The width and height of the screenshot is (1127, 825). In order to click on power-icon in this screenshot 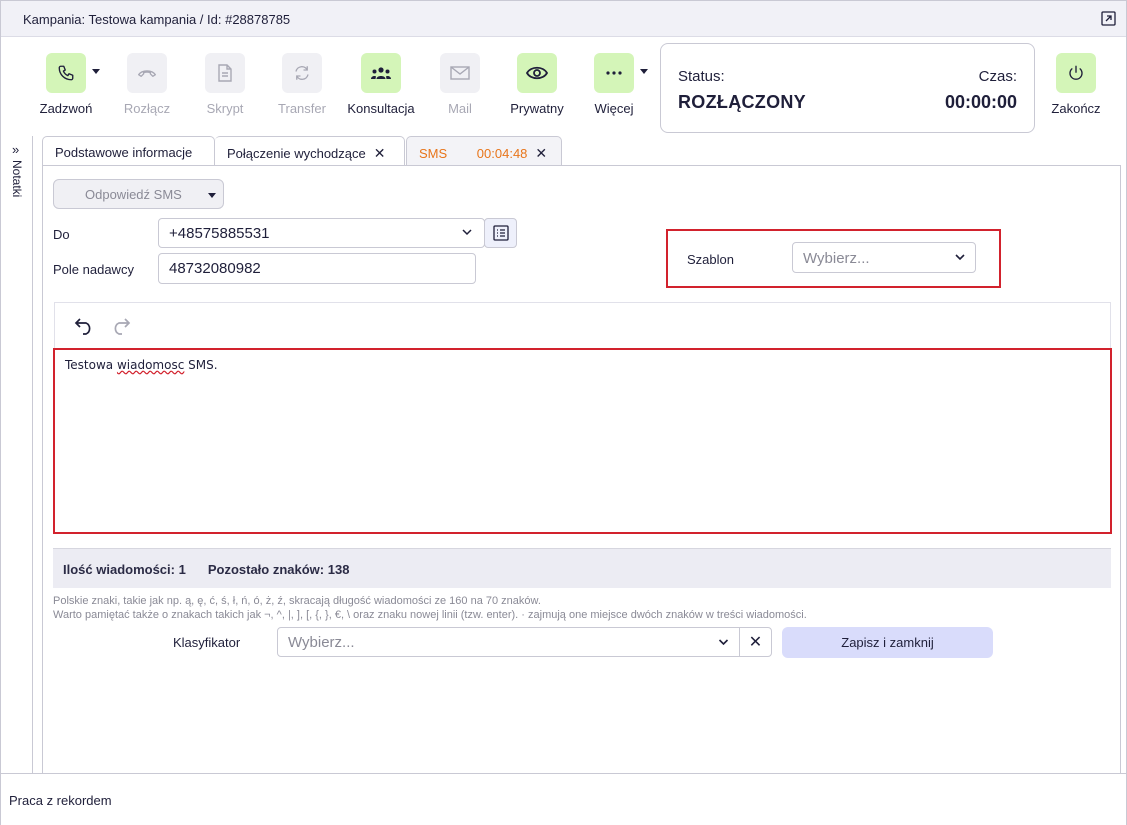, I will do `click(1076, 73)`.